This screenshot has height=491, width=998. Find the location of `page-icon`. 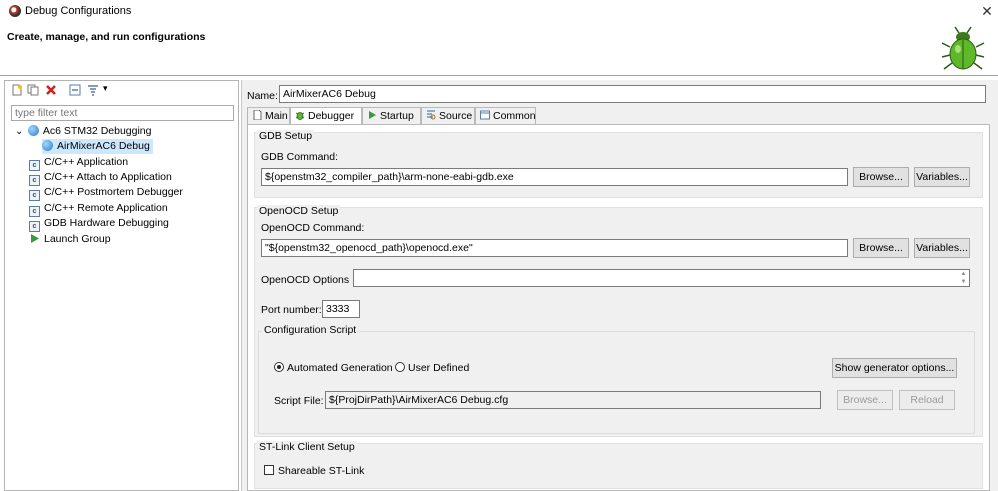

page-icon is located at coordinates (257, 115).